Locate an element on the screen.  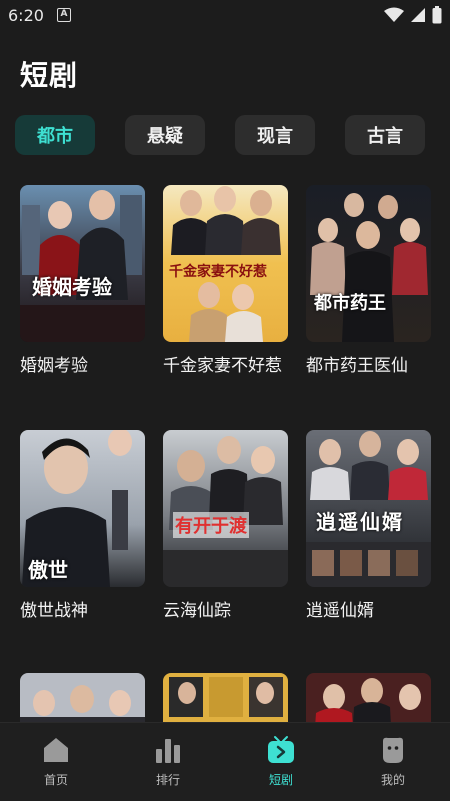
wifi-icon is located at coordinates (394, 14).